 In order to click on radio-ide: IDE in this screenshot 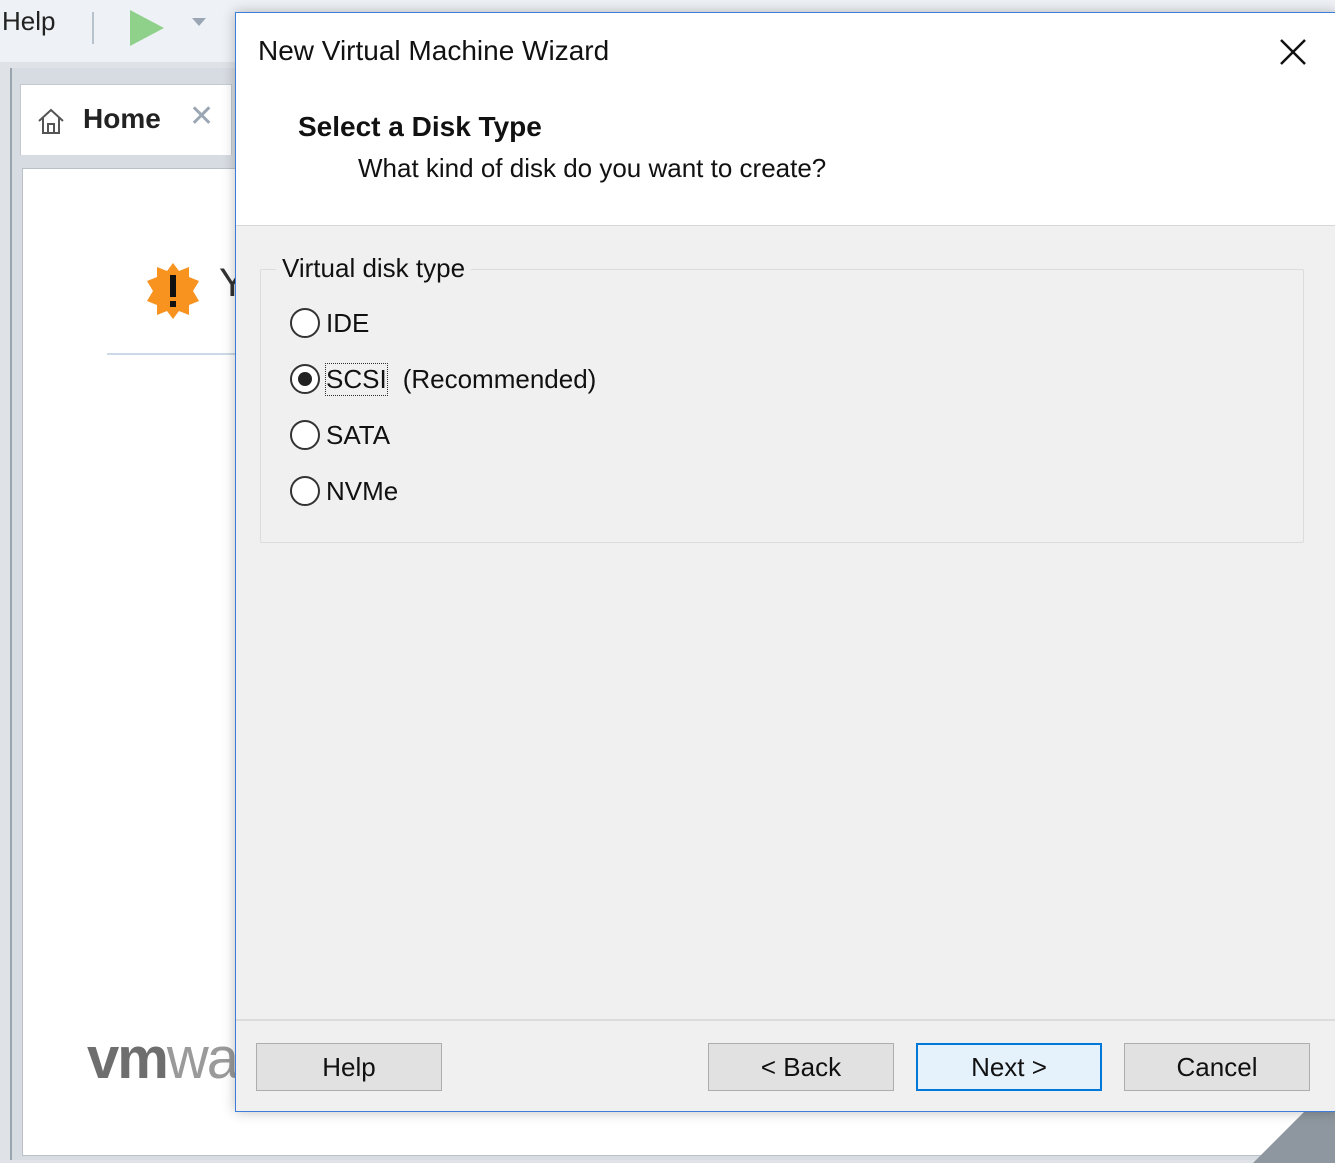, I will do `click(329, 323)`.